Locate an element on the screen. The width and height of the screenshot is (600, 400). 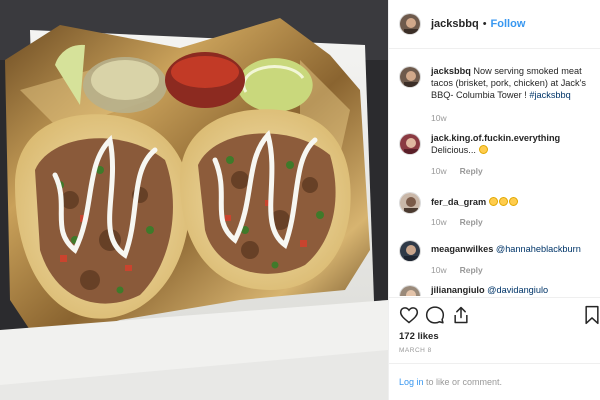
caption-meta: 10w is located at coordinates (515, 118).